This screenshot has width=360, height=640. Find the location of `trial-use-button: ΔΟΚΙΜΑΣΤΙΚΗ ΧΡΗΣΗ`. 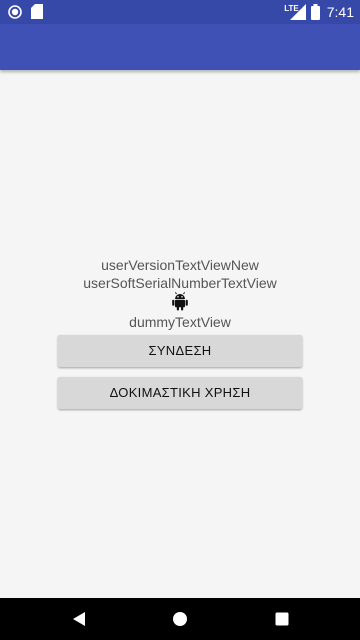

trial-use-button: ΔΟΚΙΜΑΣΤΙΚΗ ΧΡΗΣΗ is located at coordinates (180, 393).